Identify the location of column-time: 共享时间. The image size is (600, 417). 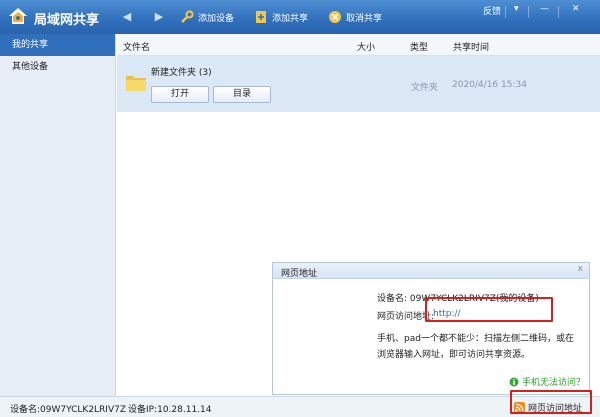
(471, 46).